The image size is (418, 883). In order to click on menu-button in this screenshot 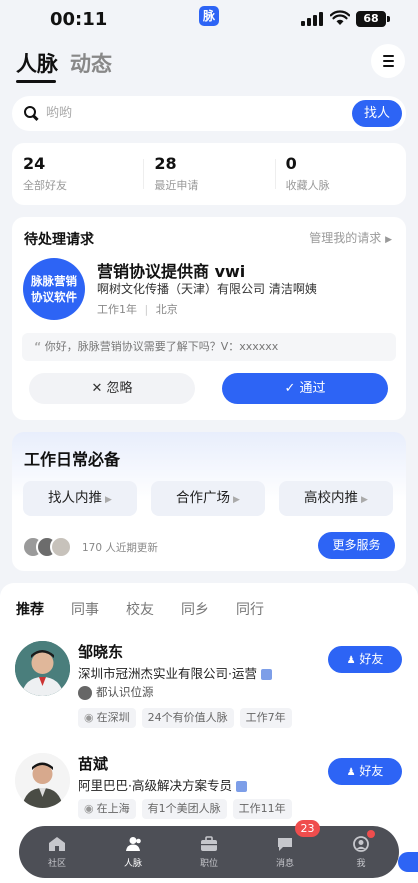, I will do `click(388, 61)`.